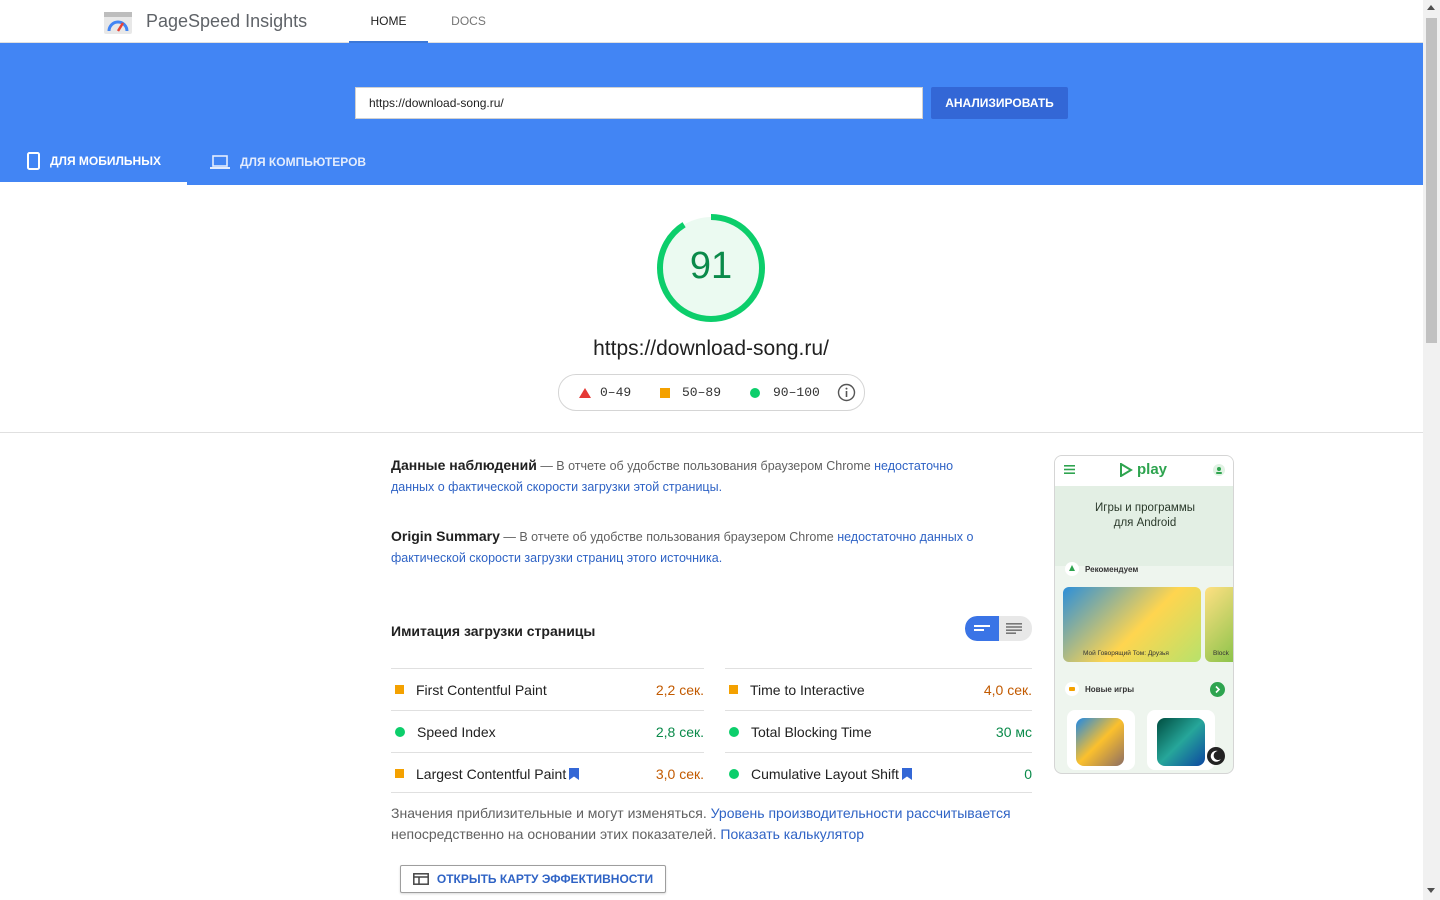 This screenshot has width=1440, height=900. Describe the element at coordinates (456, 731) in the screenshot. I see `metric-label: Speed Index` at that location.